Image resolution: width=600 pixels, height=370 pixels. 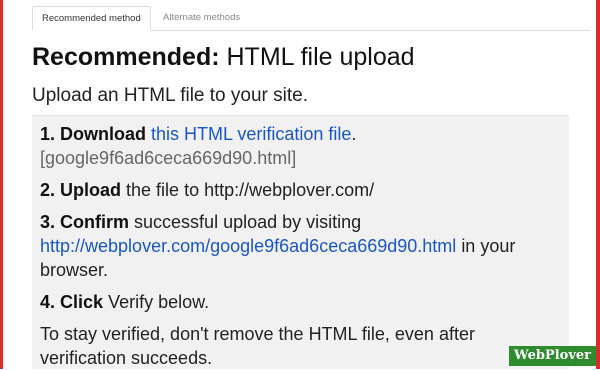 What do you see at coordinates (85, 222) in the screenshot?
I see `step-confirm-label: 3. Confirm` at bounding box center [85, 222].